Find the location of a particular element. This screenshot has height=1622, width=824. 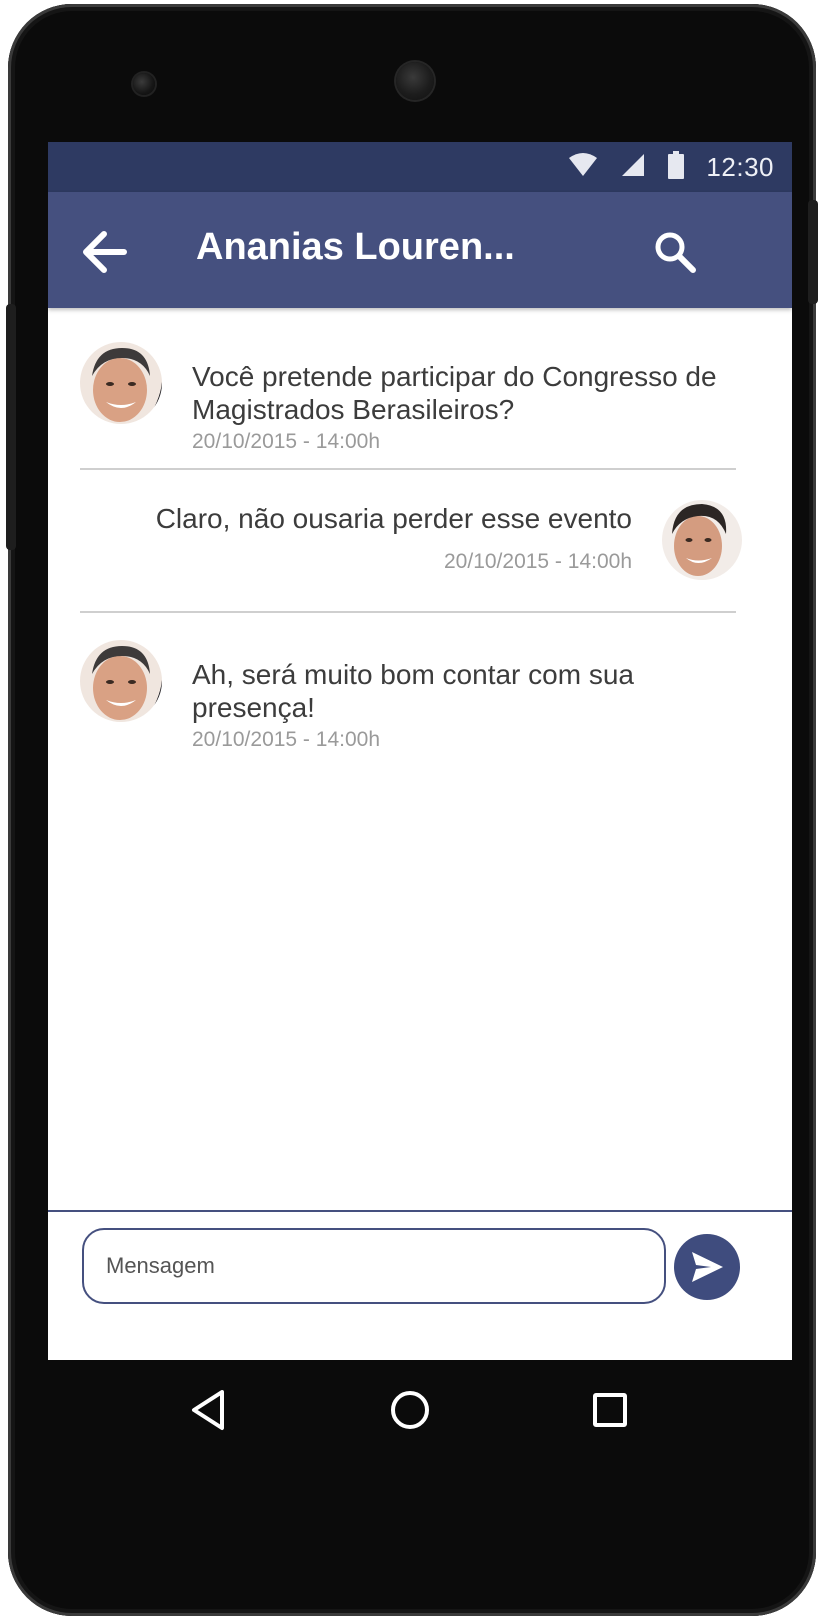

status-icons: 12:30 is located at coordinates (671, 167).